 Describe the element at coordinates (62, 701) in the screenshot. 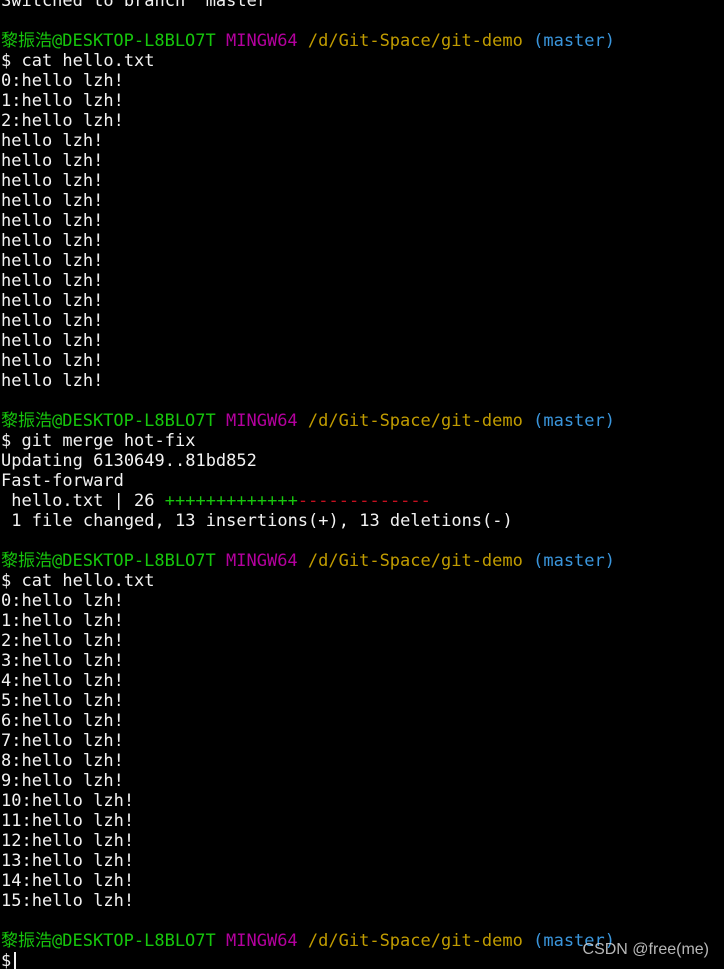

I see `output-line: 5:hello lzh!` at that location.